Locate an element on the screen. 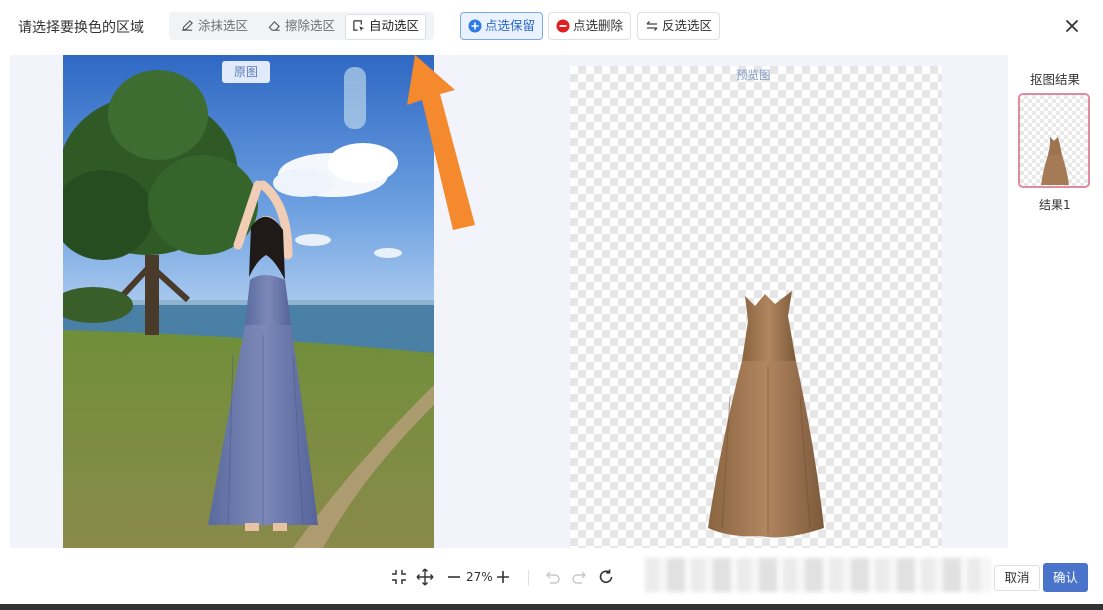 The width and height of the screenshot is (1103, 610). reset-icon is located at coordinates (606, 577).